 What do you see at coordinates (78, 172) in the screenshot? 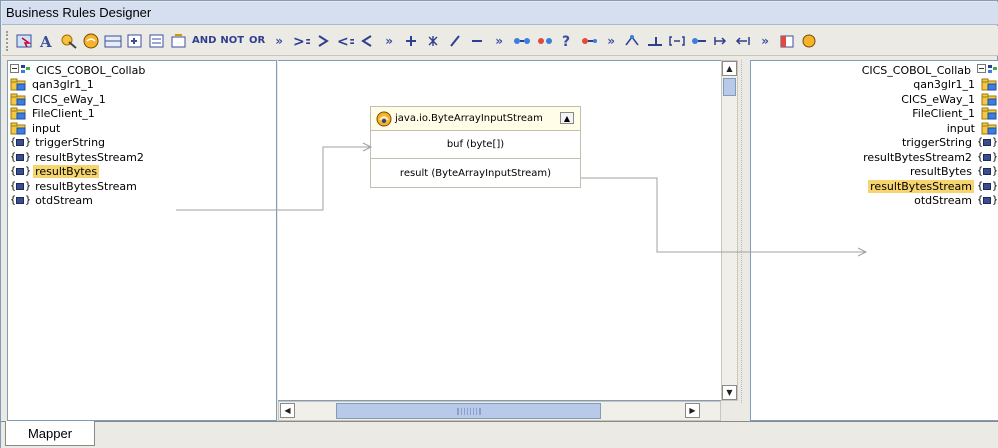
I see `tree-item: {} resultBytes` at bounding box center [78, 172].